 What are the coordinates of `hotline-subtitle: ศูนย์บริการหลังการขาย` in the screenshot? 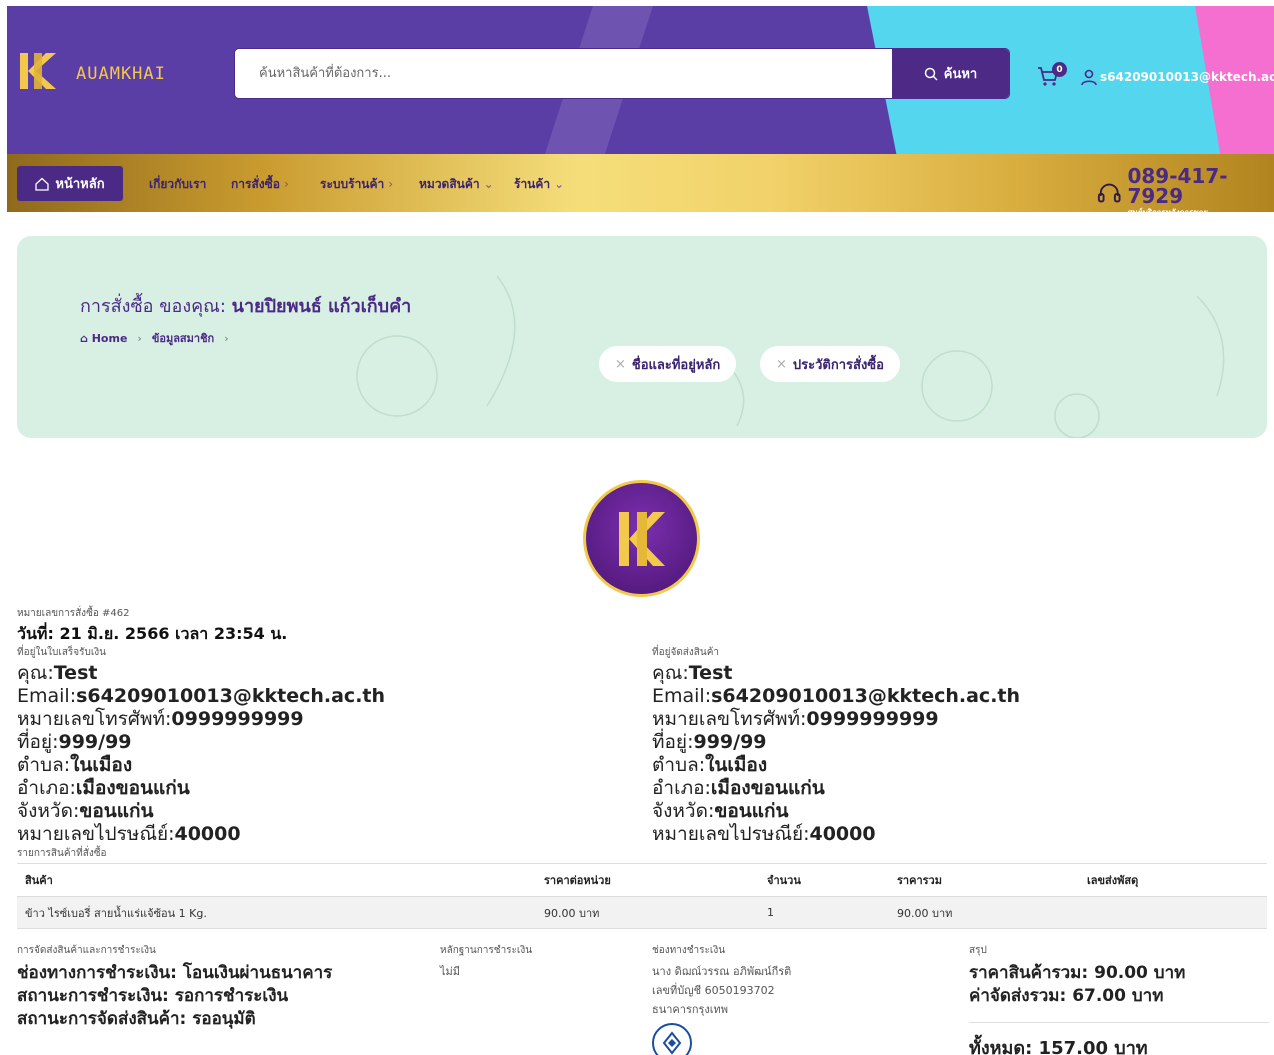 It's located at (1168, 212).